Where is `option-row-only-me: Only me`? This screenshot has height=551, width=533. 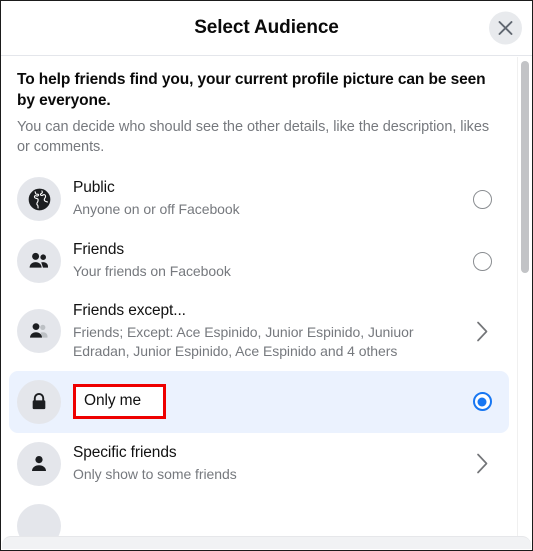
option-row-only-me: Only me is located at coordinates (259, 401).